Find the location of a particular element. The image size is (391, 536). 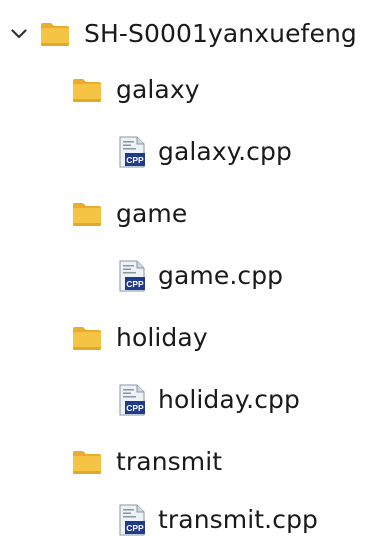

tree-node-folder-game: game is located at coordinates (129, 214).